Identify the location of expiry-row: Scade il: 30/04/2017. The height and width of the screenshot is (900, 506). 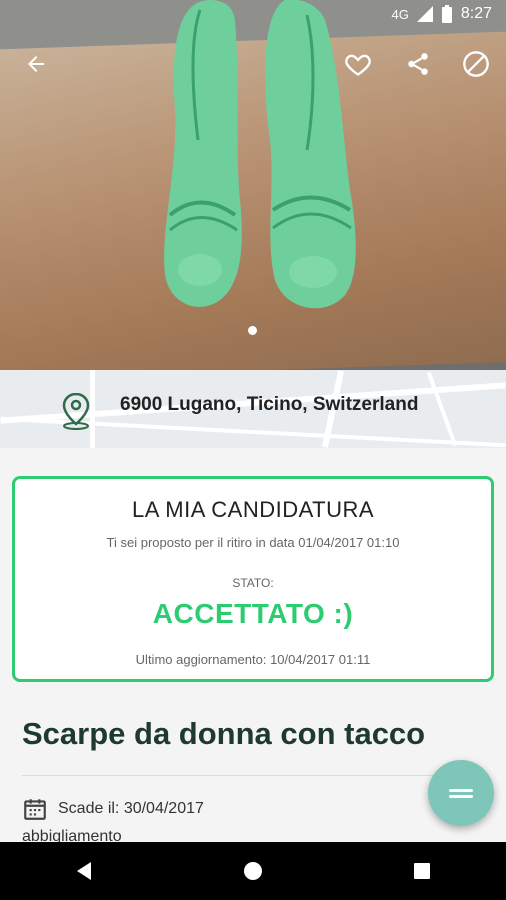
(113, 809).